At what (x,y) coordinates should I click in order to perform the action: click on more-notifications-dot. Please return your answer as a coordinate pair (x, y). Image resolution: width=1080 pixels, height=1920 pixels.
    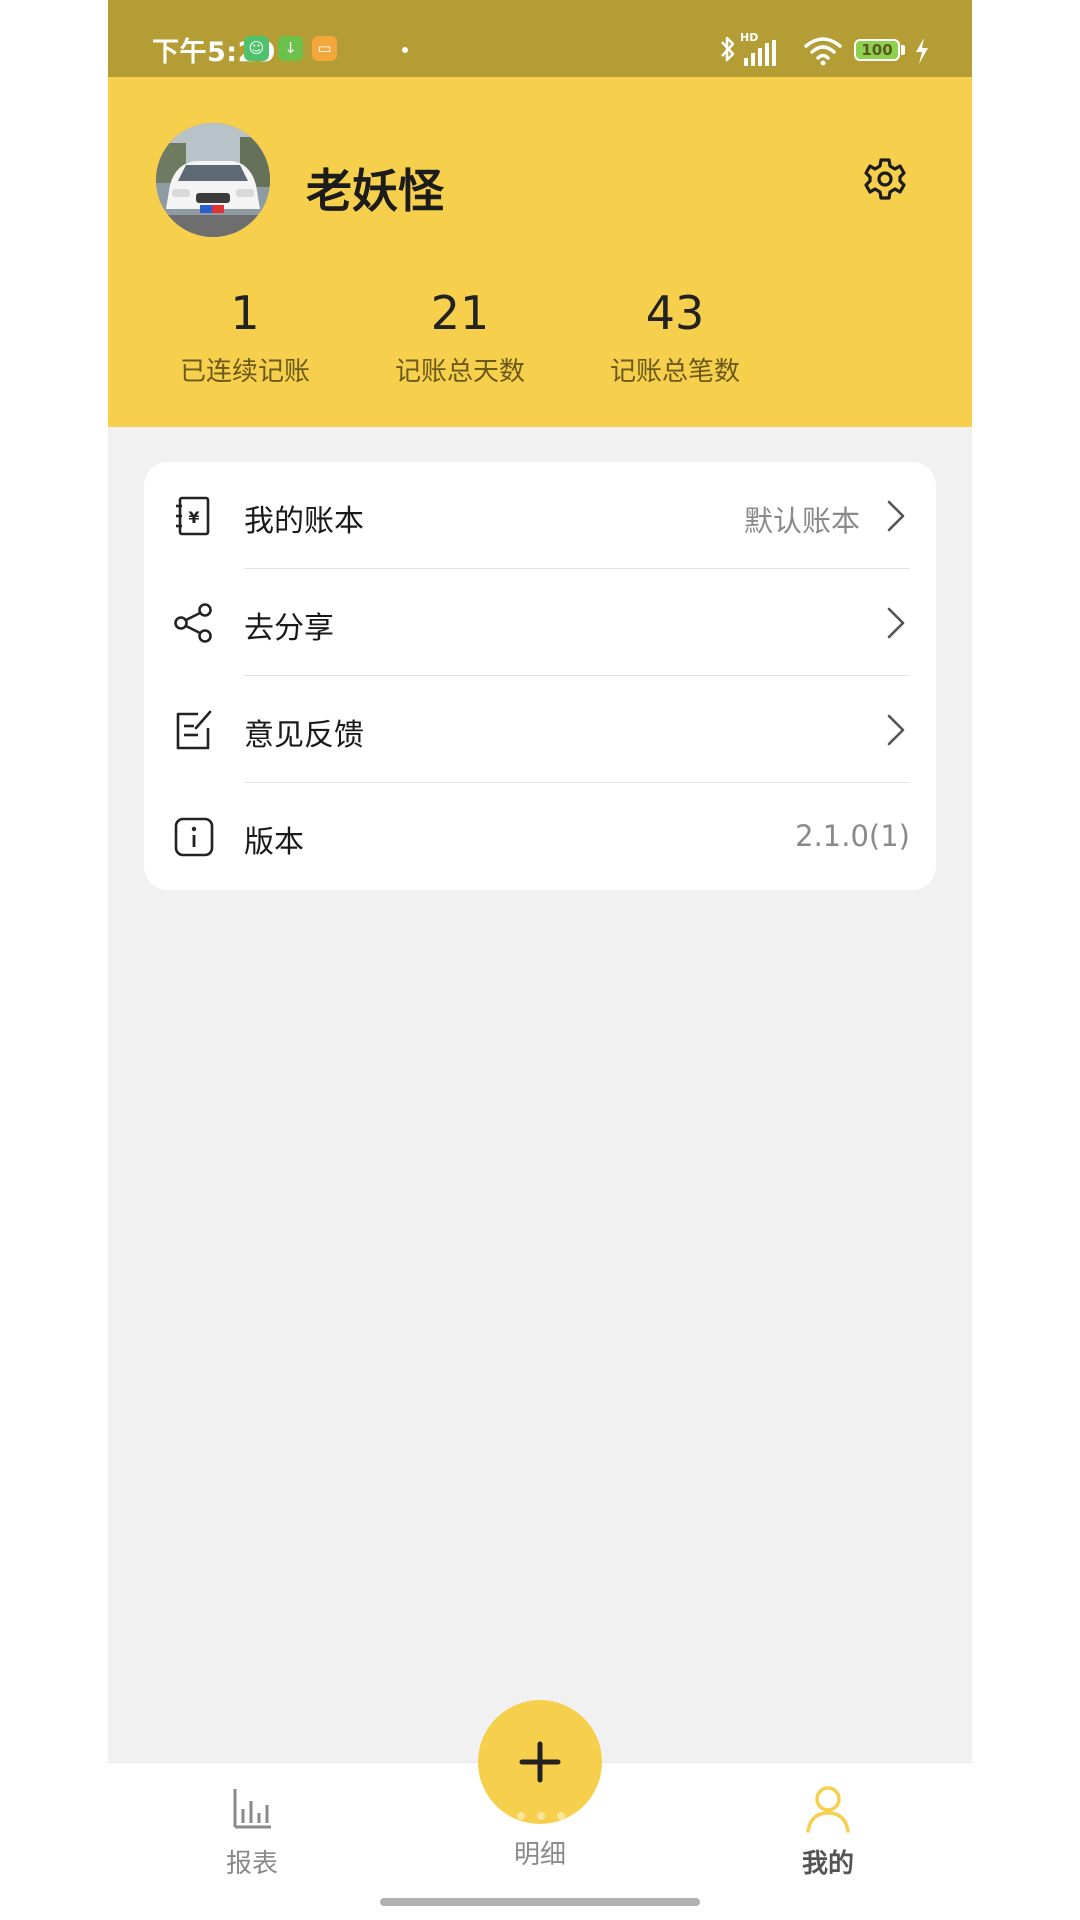
    Looking at the image, I should click on (405, 50).